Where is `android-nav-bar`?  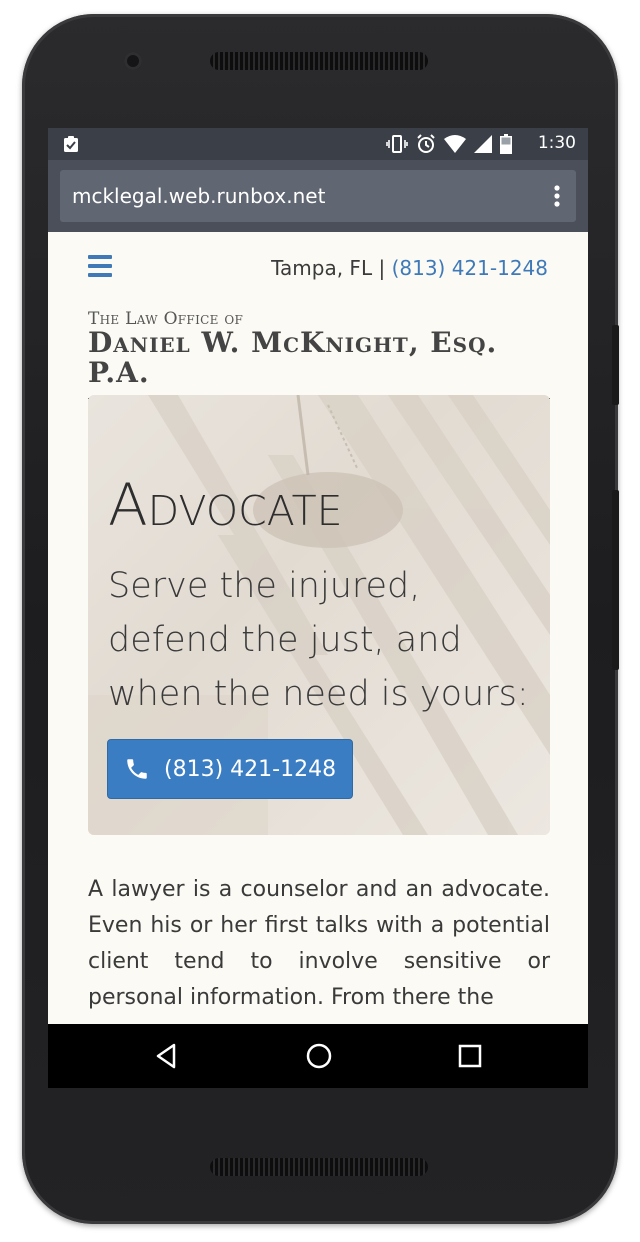 android-nav-bar is located at coordinates (318, 1056).